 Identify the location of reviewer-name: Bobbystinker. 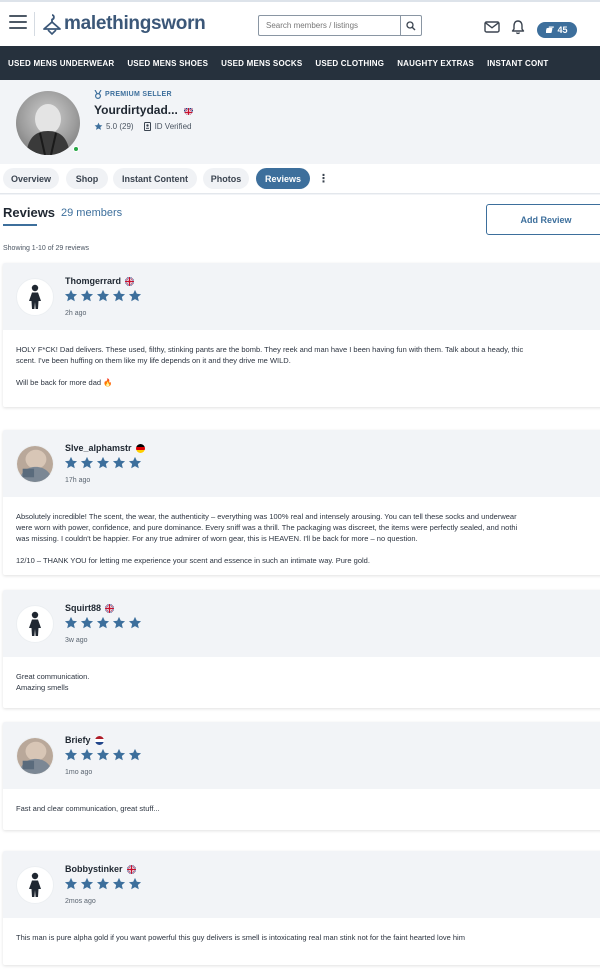
(100, 869).